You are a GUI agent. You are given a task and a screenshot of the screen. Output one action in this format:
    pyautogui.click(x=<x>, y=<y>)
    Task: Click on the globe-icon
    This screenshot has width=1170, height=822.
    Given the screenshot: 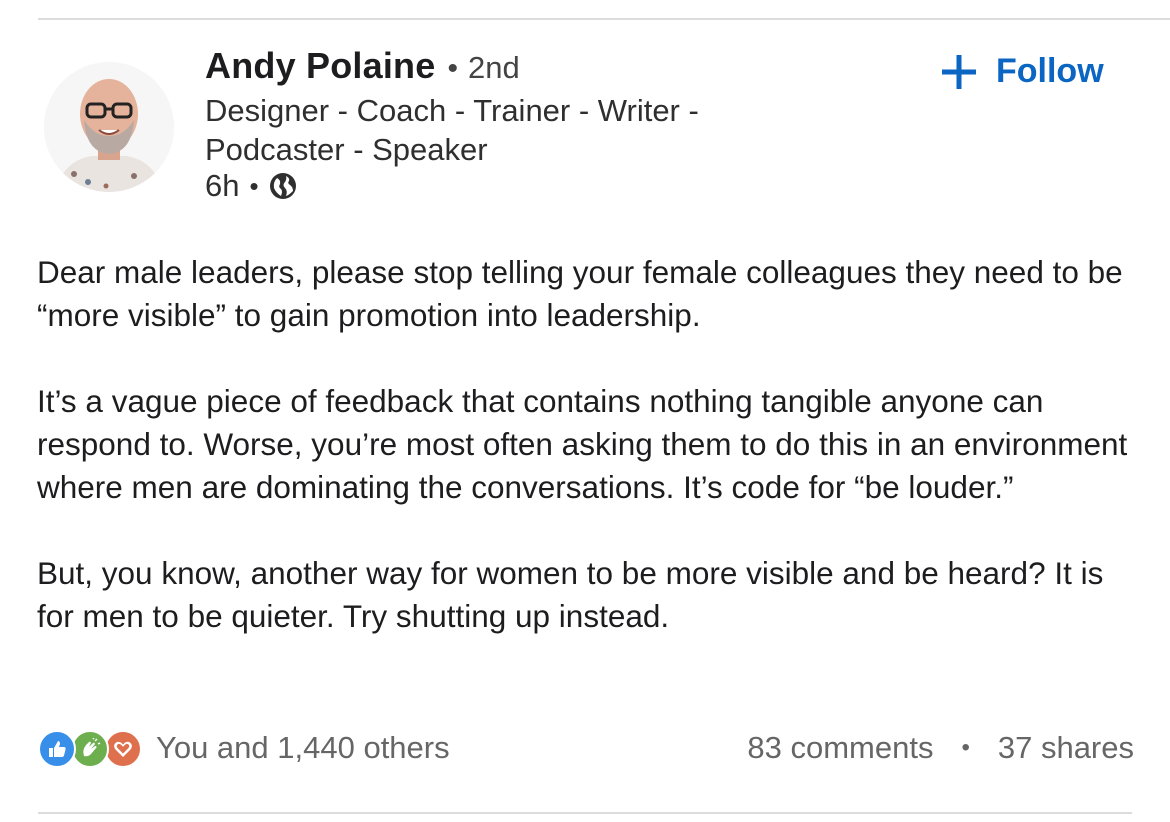 What is the action you would take?
    pyautogui.click(x=283, y=186)
    